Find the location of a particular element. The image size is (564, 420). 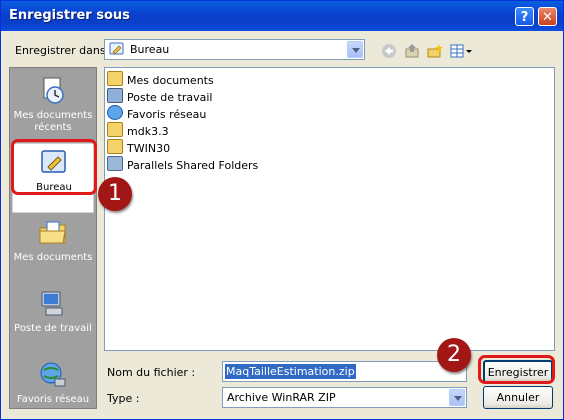

list-item: Favoris réseau is located at coordinates (156, 113).